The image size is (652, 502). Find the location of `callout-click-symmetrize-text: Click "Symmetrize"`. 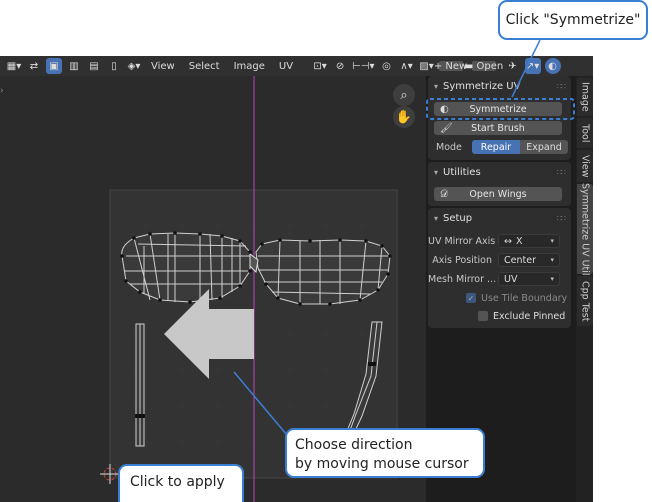

callout-click-symmetrize-text: Click "Symmetrize" is located at coordinates (573, 20).